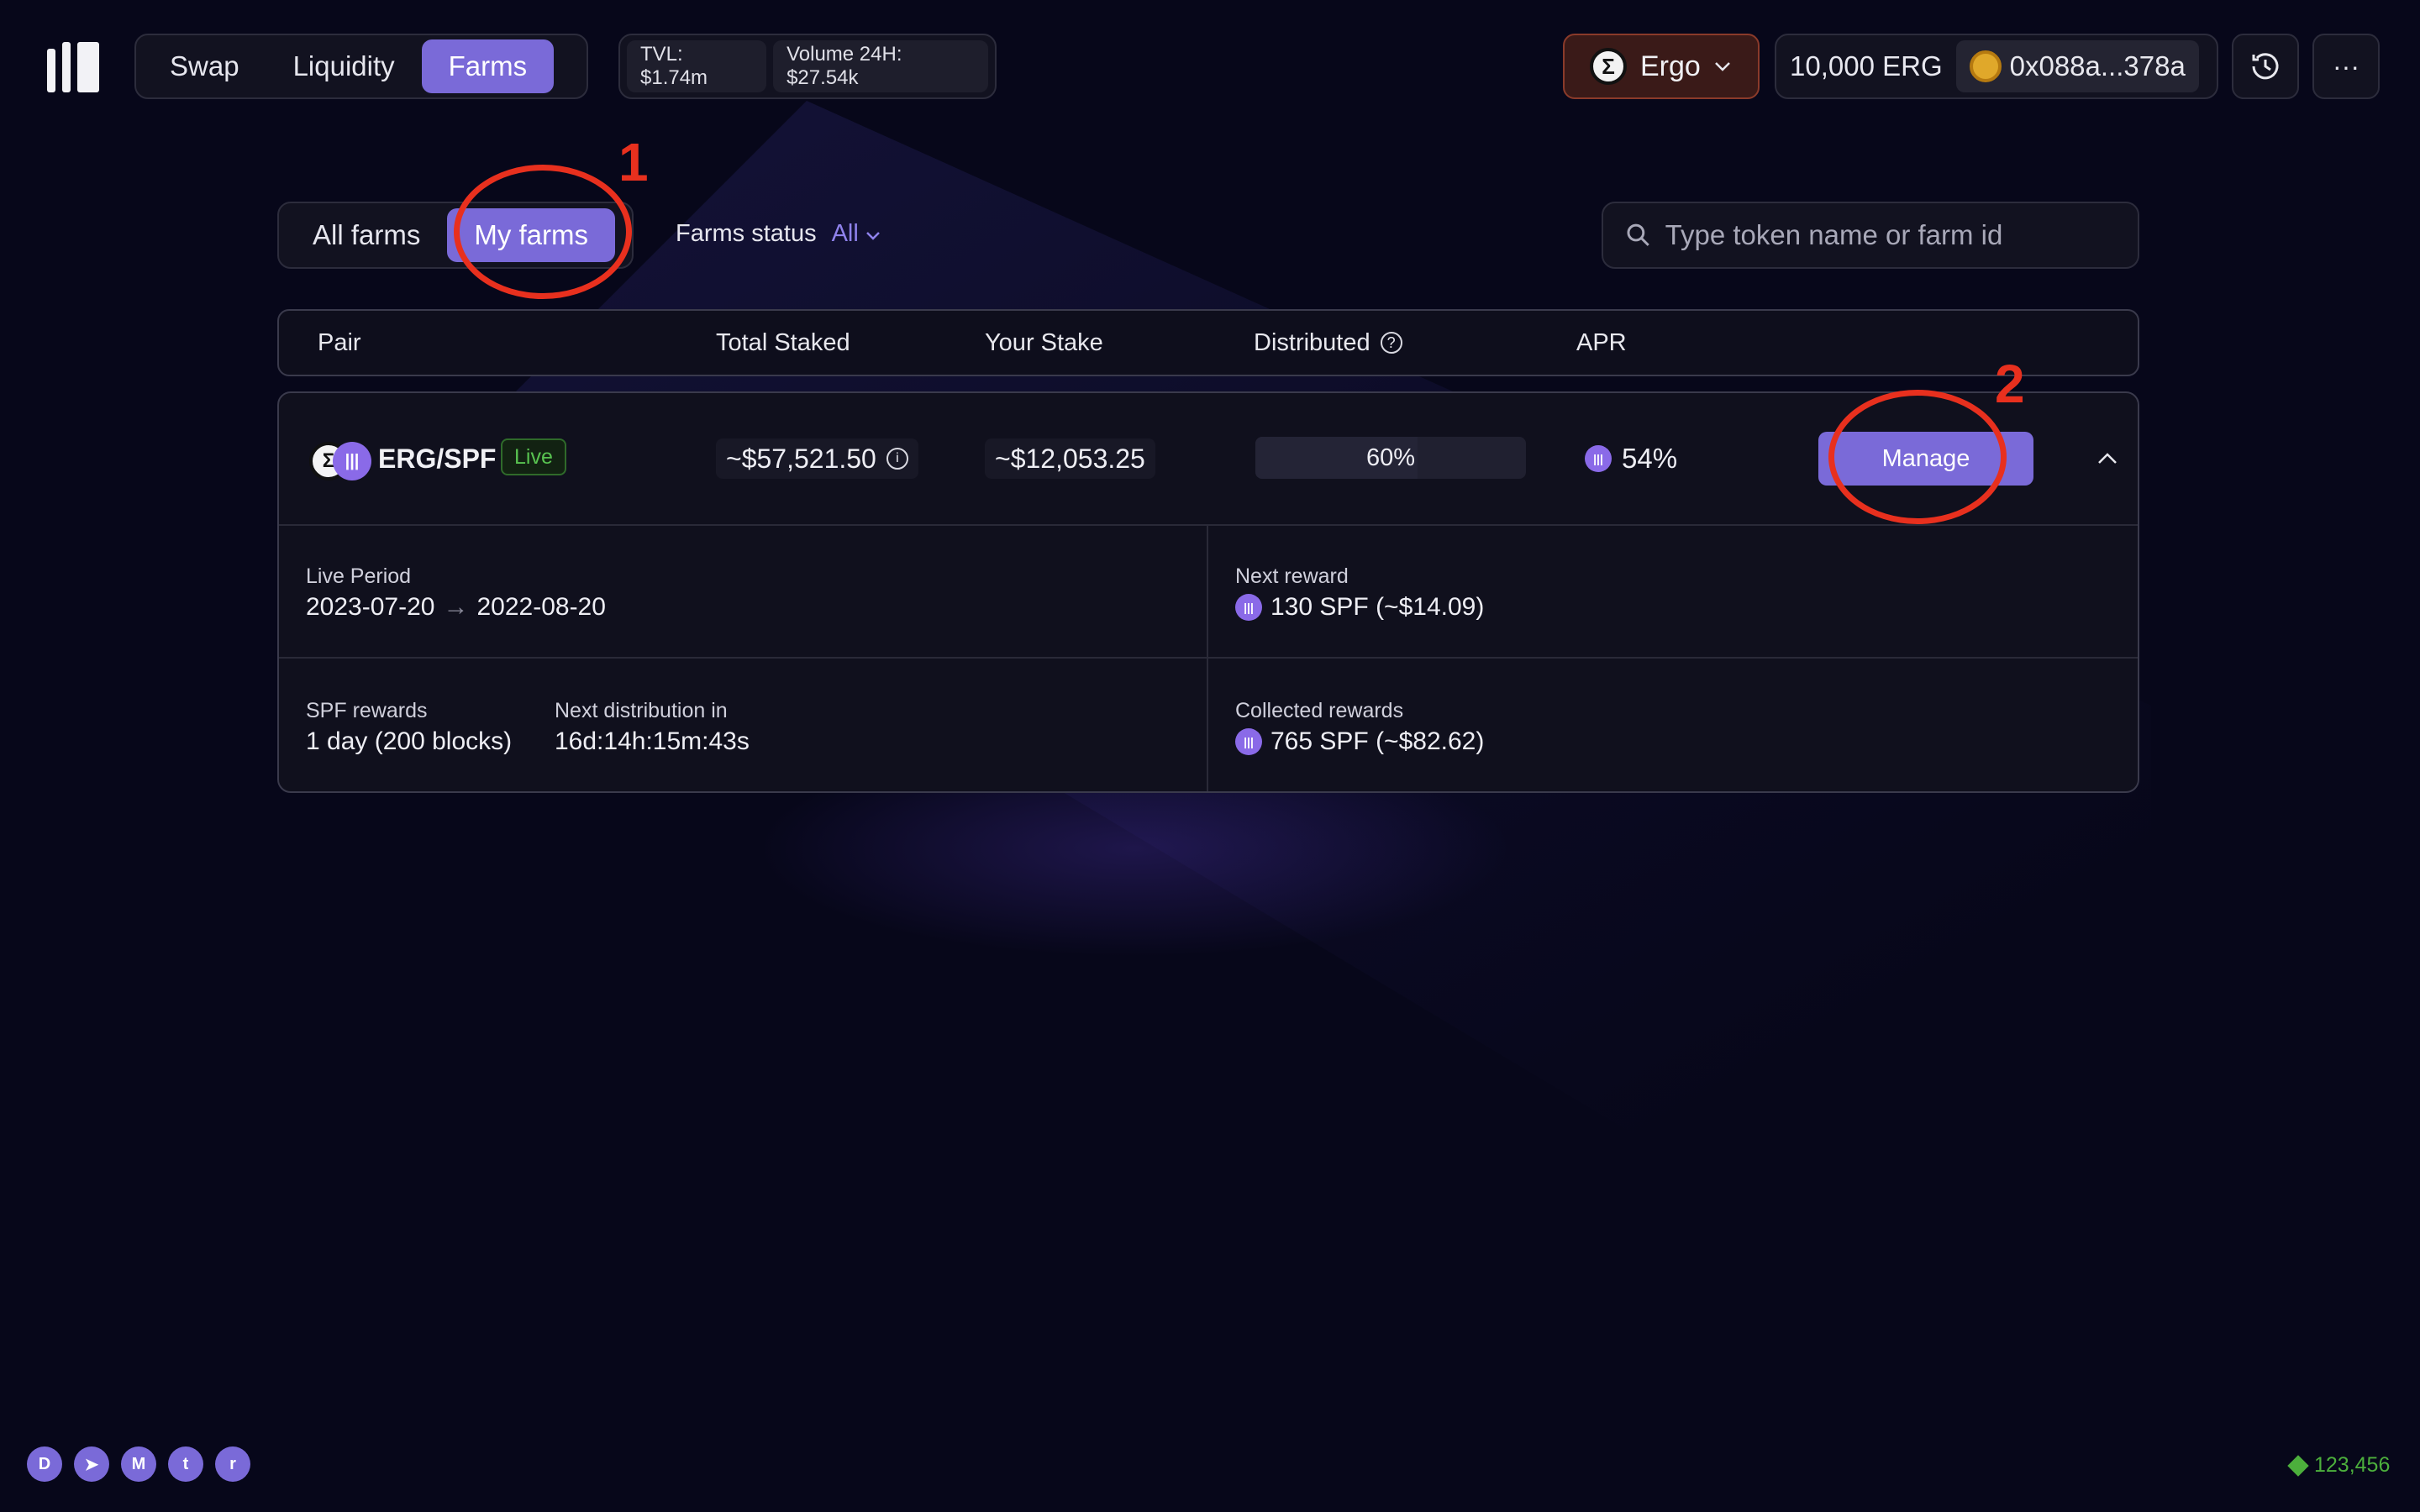 This screenshot has width=2420, height=1512. Describe the element at coordinates (1070, 458) in the screenshot. I see `your-stake-value: ~$12,053.25` at that location.